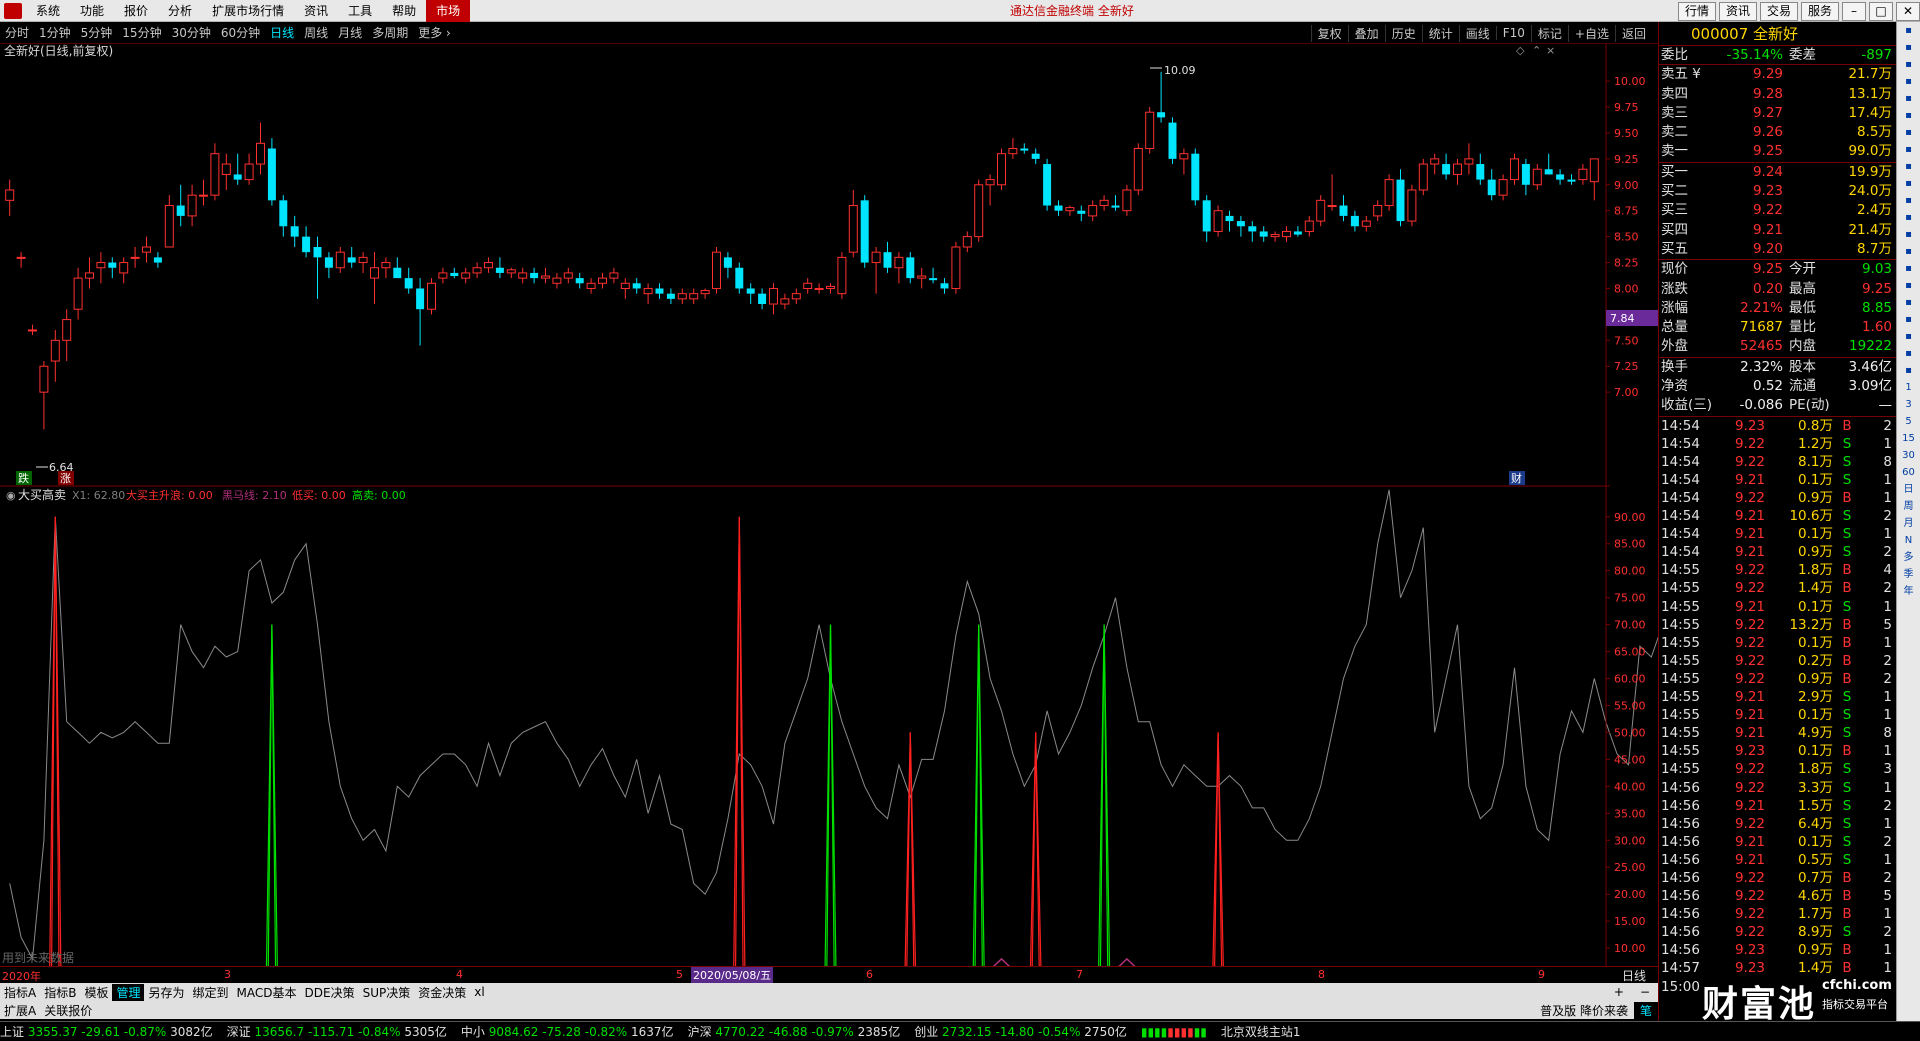  Describe the element at coordinates (240, 32) in the screenshot. I see `period-60min: 60分钟` at that location.